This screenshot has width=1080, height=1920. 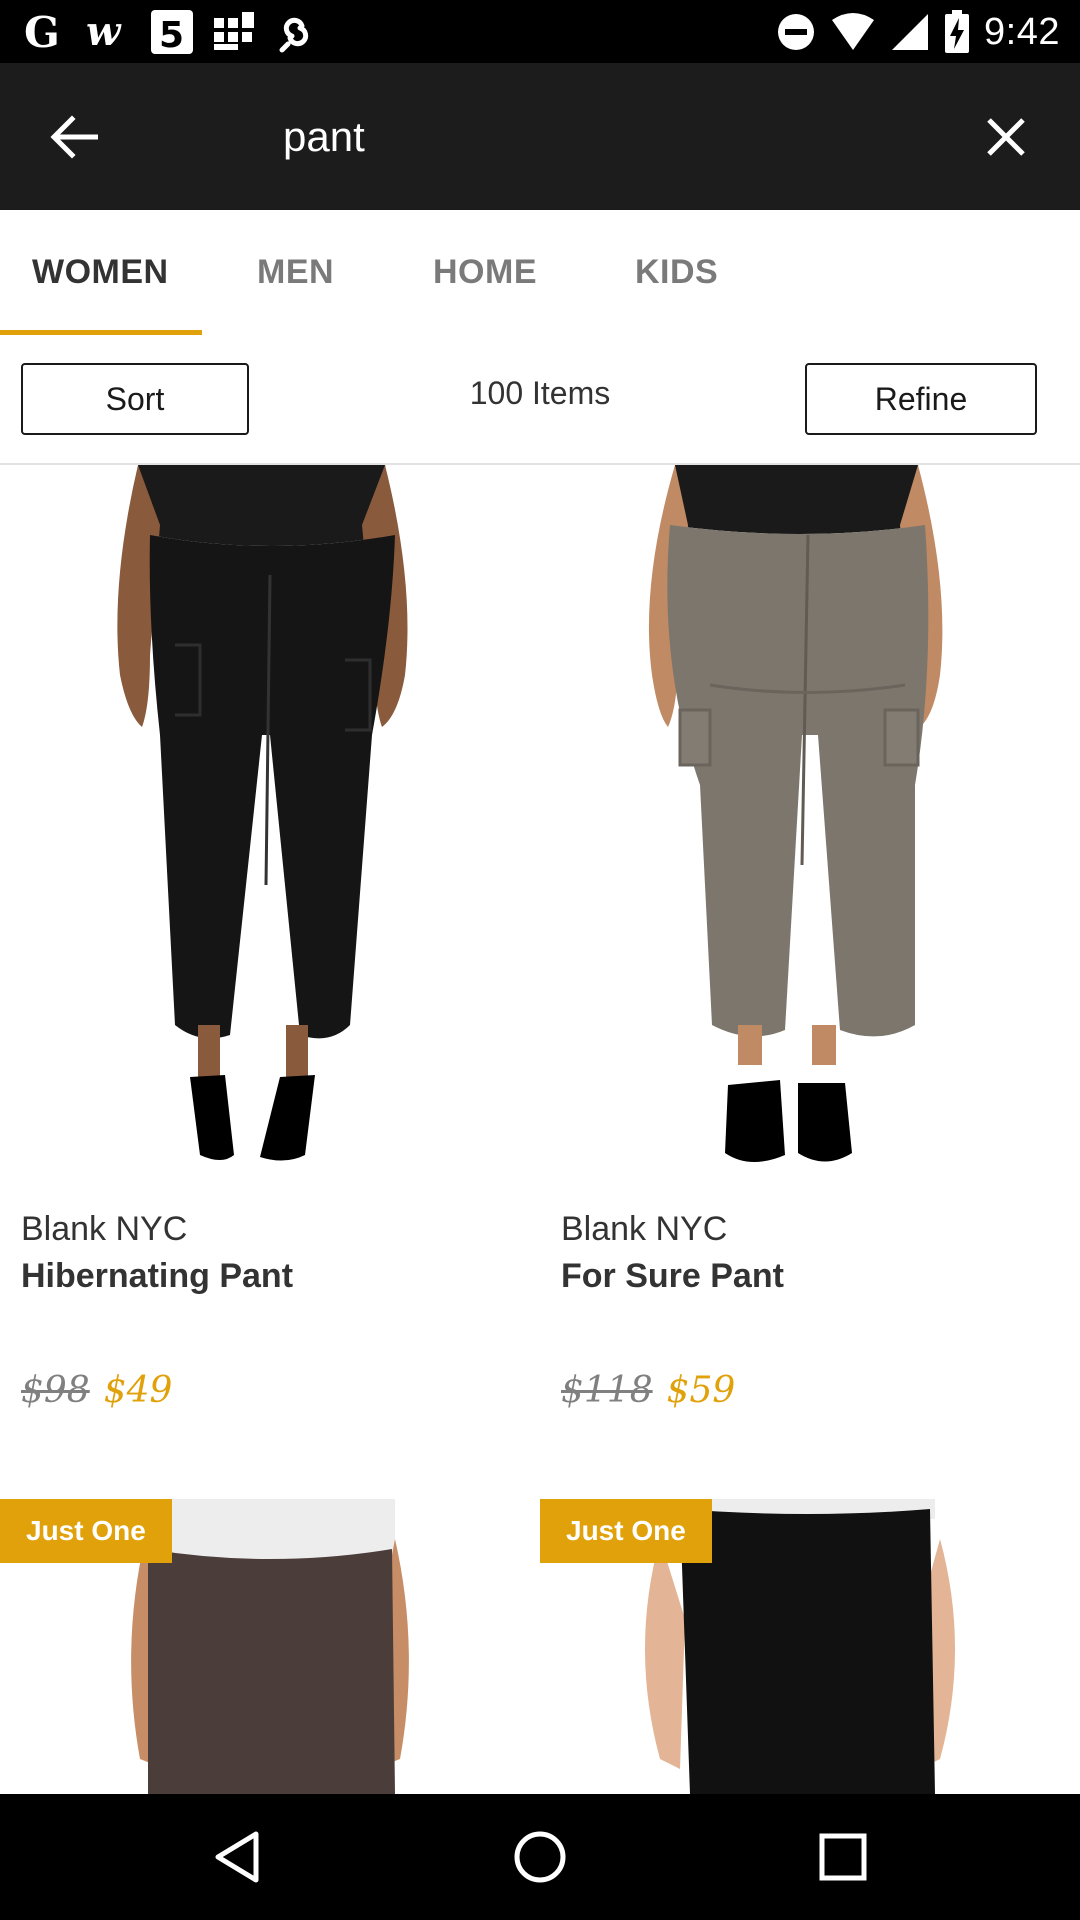 I want to click on tab-home: HOME, so click(x=485, y=272).